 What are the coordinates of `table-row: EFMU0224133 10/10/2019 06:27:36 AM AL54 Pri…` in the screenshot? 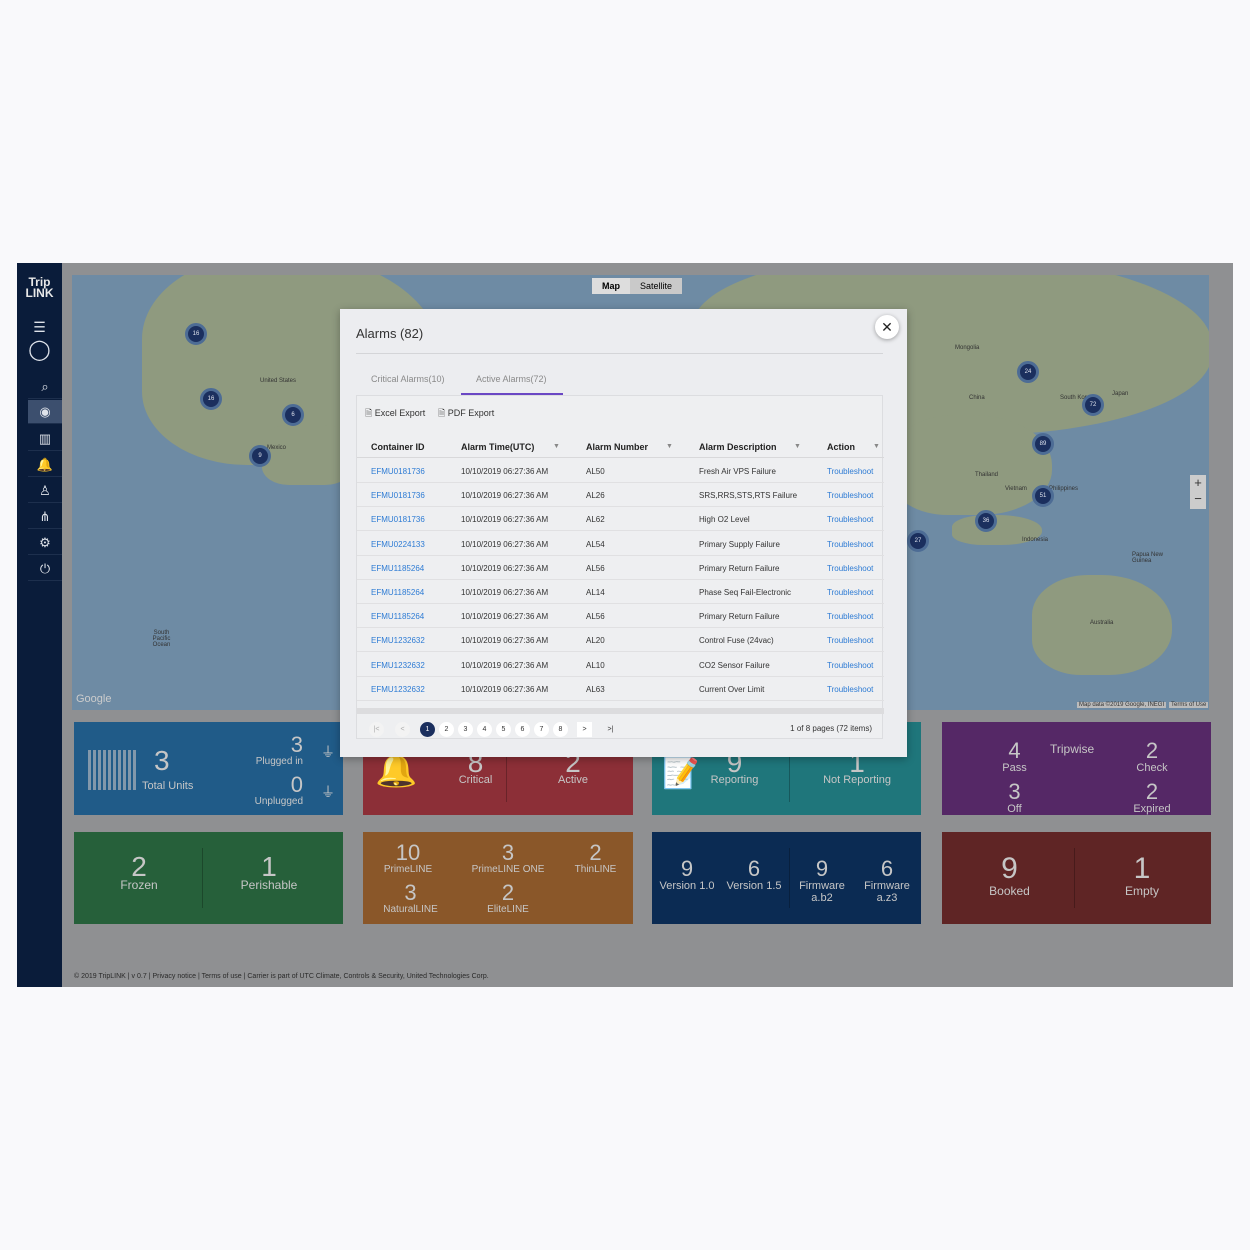 It's located at (620, 544).